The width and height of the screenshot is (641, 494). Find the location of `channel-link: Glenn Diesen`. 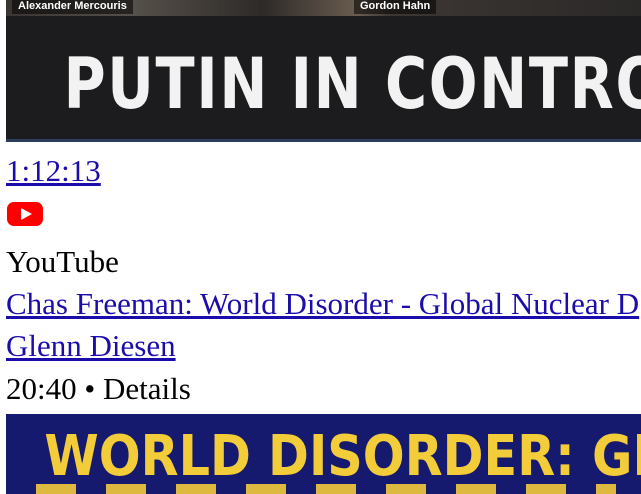

channel-link: Glenn Diesen is located at coordinates (91, 346).